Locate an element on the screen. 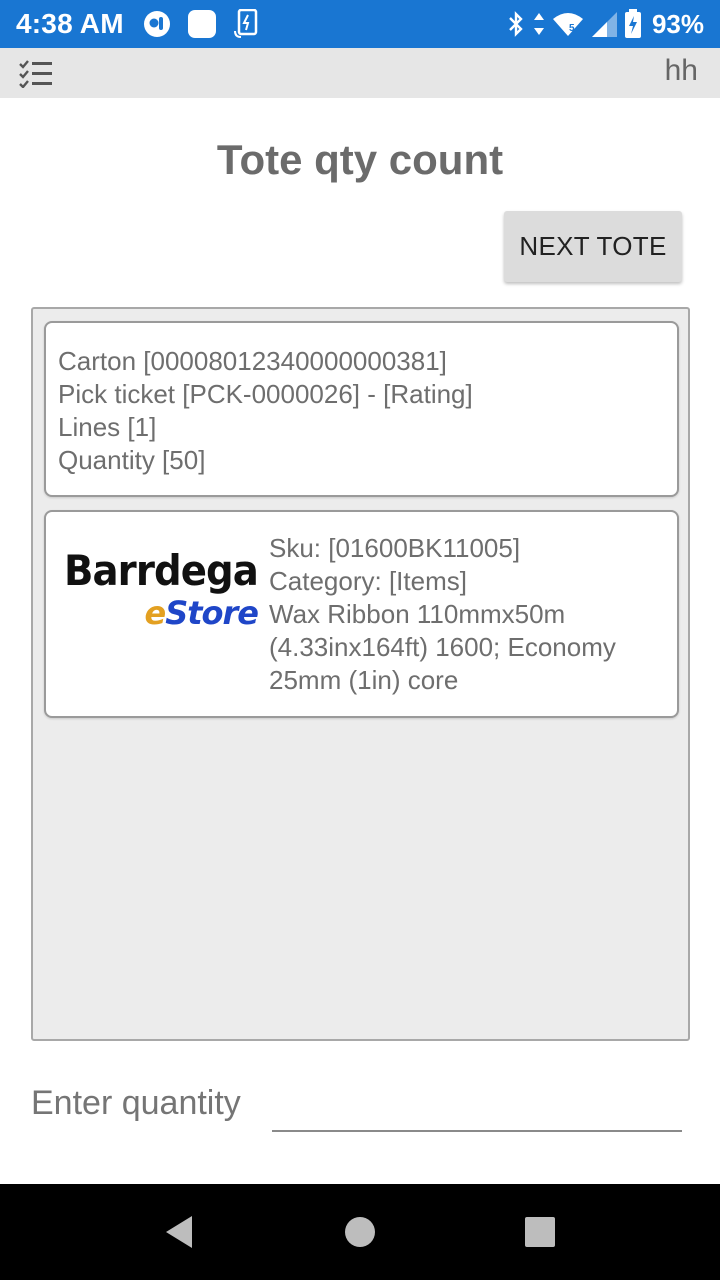 This screenshot has width=720, height=1280. notification-app-icon is located at coordinates (157, 24).